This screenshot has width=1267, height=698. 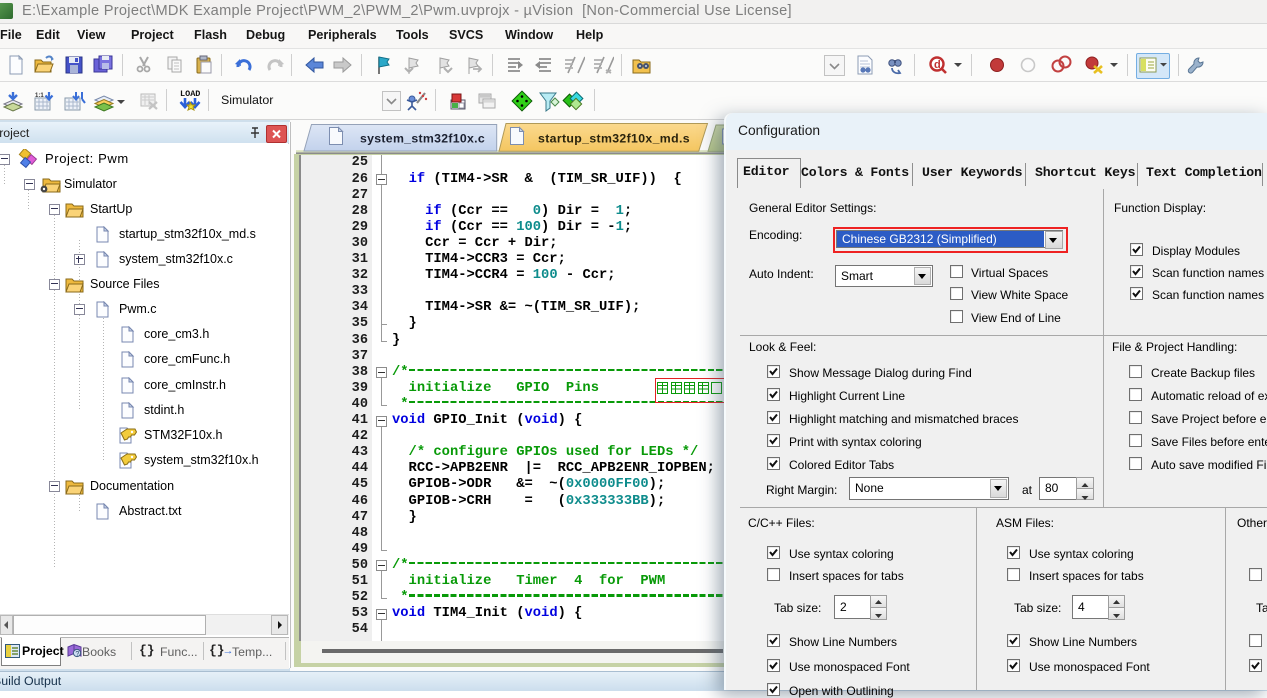 What do you see at coordinates (937, 65) in the screenshot?
I see `svg-text: d` at bounding box center [937, 65].